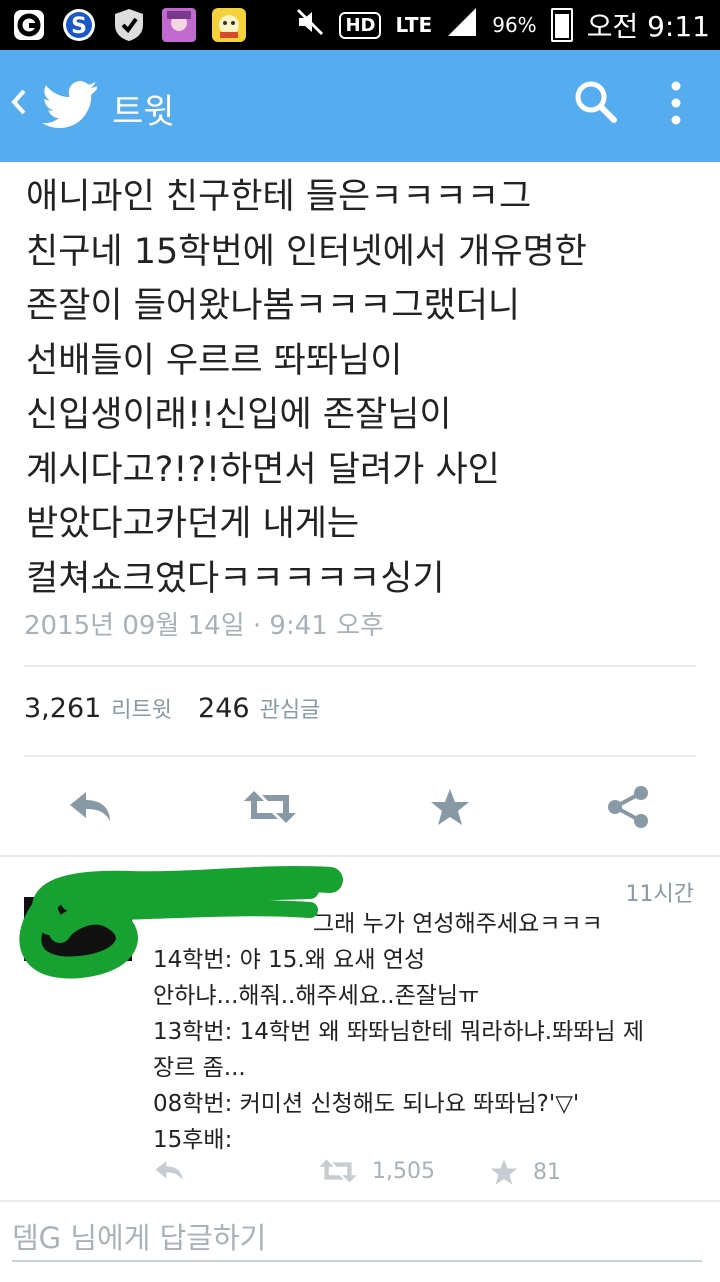  I want to click on app-game-icon, so click(229, 25).